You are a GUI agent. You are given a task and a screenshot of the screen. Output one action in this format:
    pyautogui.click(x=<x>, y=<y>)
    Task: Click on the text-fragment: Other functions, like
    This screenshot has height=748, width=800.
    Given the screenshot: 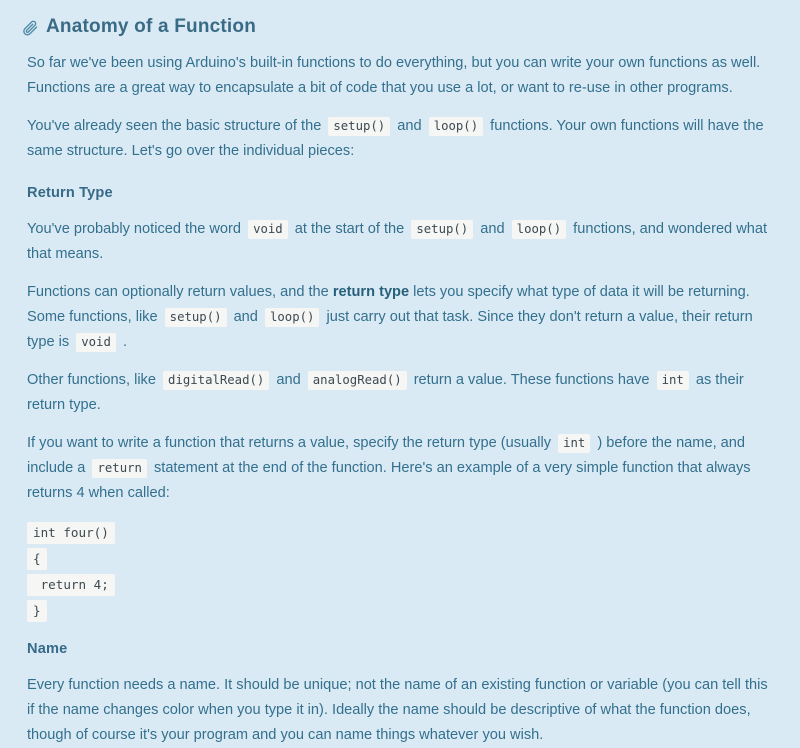 What is the action you would take?
    pyautogui.click(x=91, y=380)
    